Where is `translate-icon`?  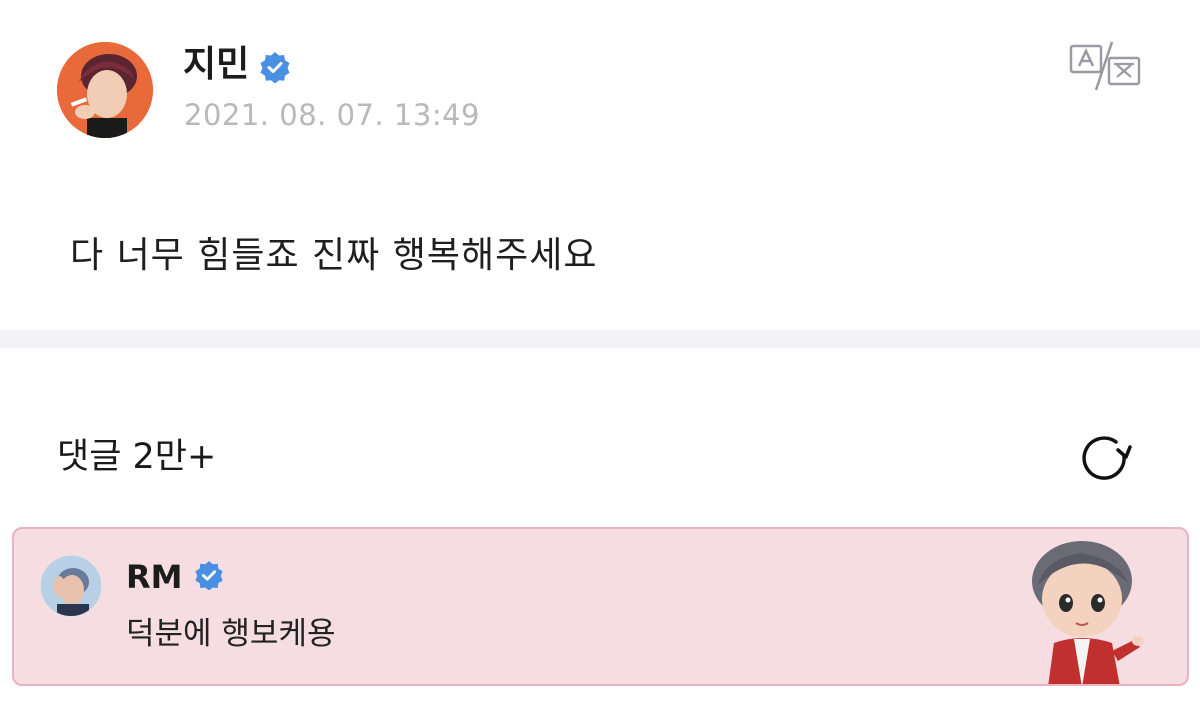
translate-icon is located at coordinates (1105, 66).